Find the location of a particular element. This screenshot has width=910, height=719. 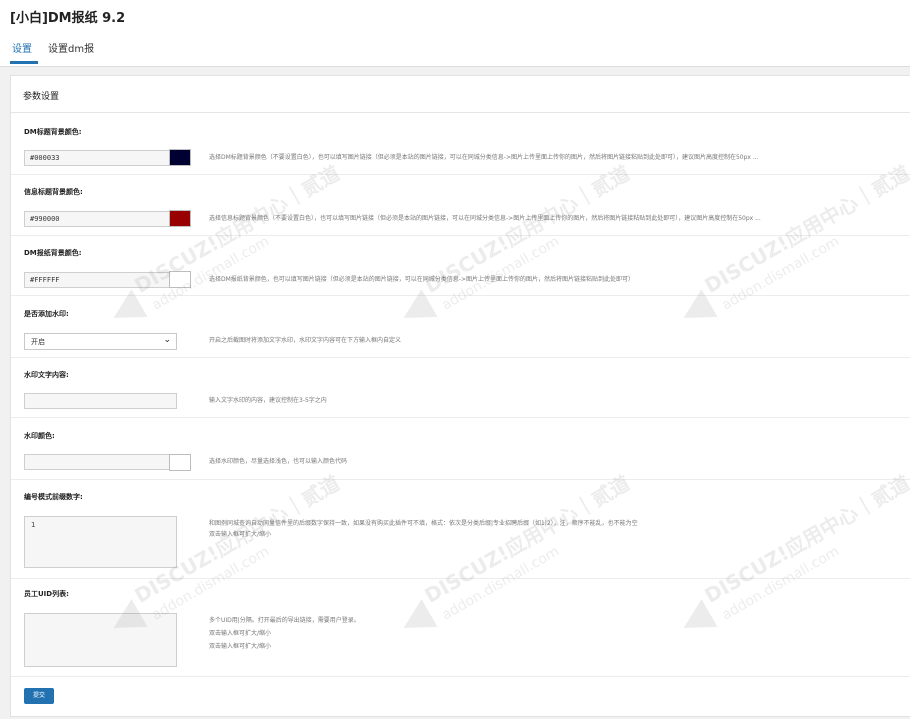

tab-settings-dm: 设置dm报 is located at coordinates (71, 47).